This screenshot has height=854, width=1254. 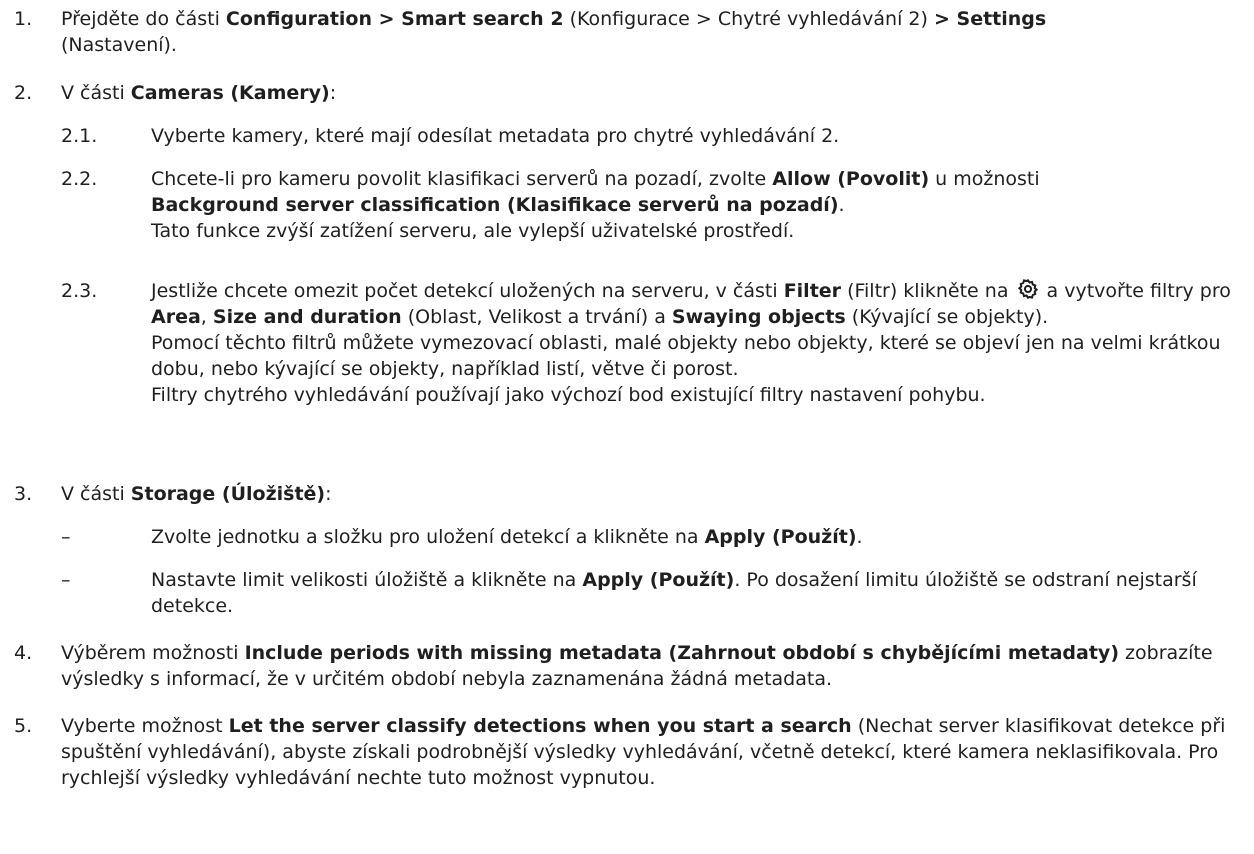 I want to click on menu-path-settings: > Settings, so click(x=990, y=19).